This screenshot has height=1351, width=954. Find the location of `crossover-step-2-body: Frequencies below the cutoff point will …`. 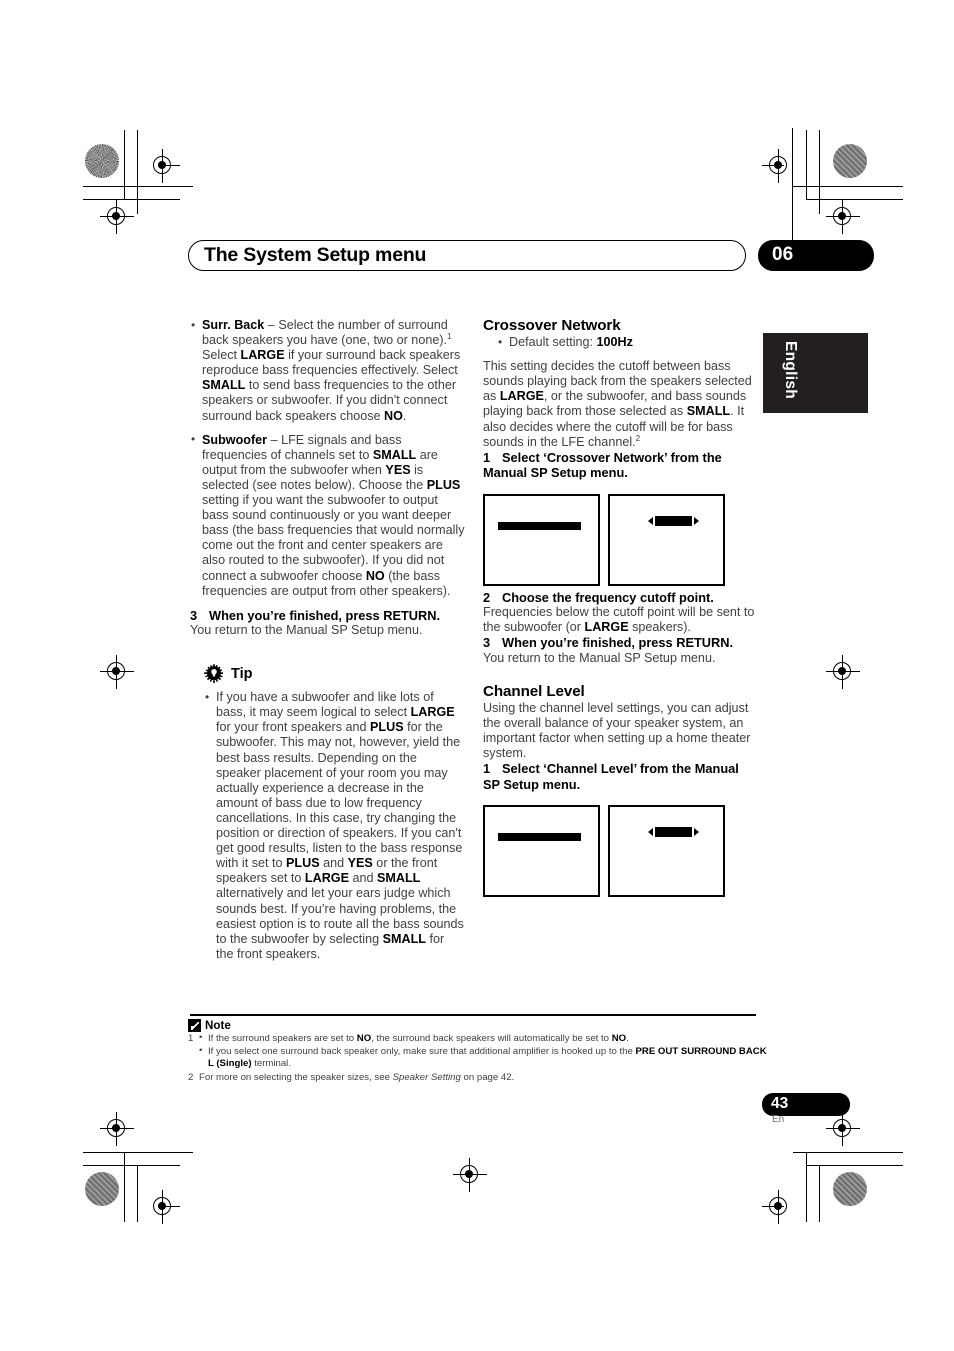

crossover-step-2-body: Frequencies below the cutoff point will … is located at coordinates (619, 619).